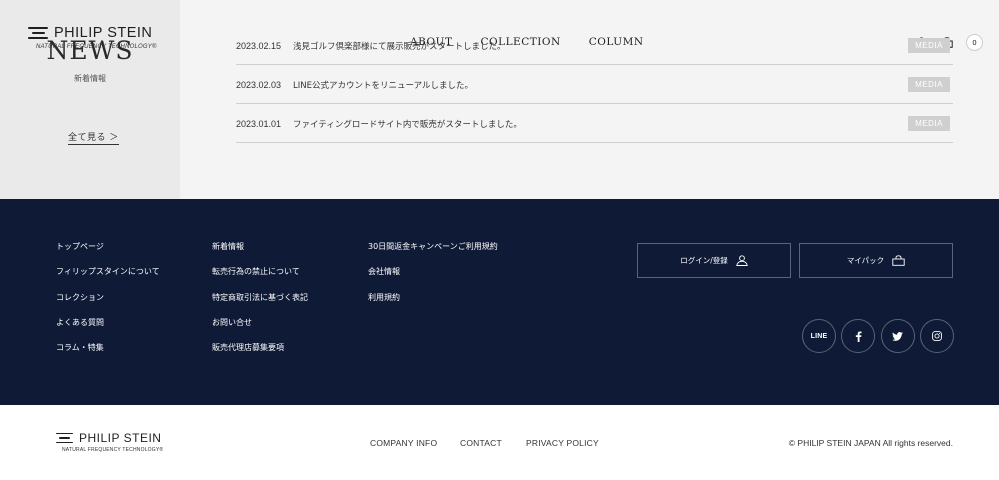  I want to click on footer-link-about: フィリップスタインについて, so click(108, 278).